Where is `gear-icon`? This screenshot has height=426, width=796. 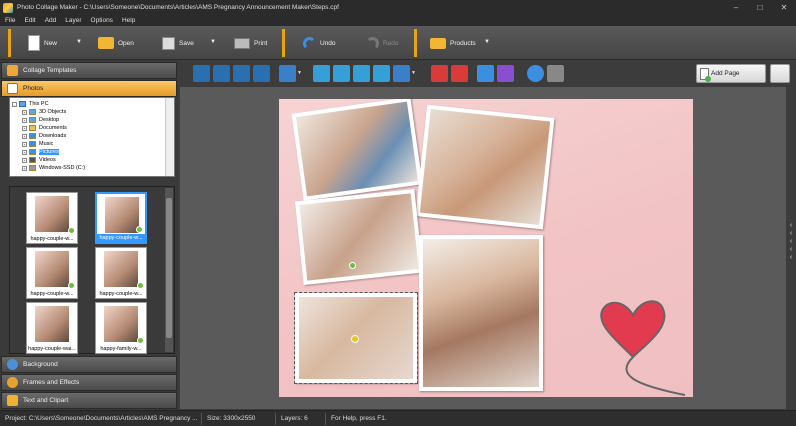 gear-icon is located at coordinates (535, 73).